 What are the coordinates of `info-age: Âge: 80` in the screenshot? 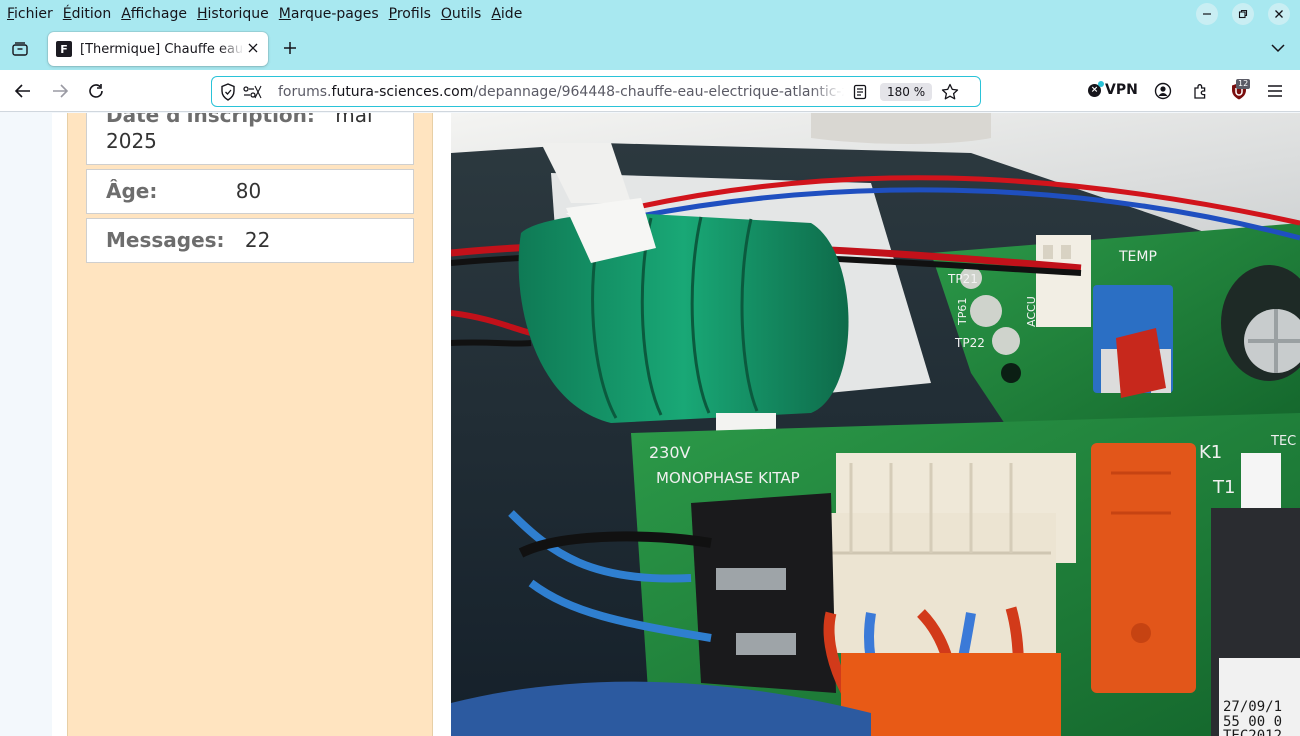 It's located at (250, 191).